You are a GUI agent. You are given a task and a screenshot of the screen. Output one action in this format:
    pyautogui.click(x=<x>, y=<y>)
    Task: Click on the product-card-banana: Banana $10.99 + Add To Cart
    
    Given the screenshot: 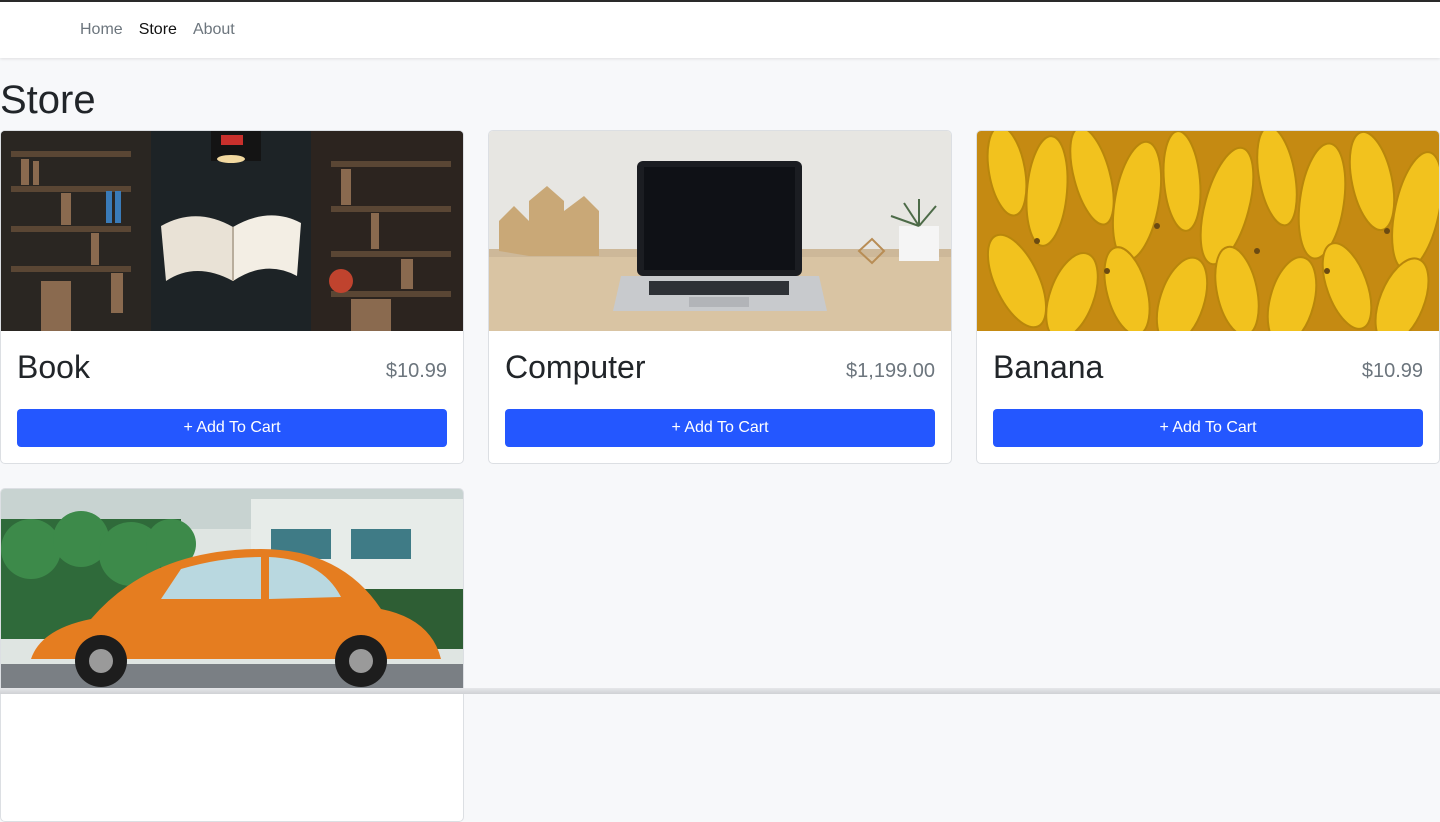 What is the action you would take?
    pyautogui.click(x=1208, y=297)
    